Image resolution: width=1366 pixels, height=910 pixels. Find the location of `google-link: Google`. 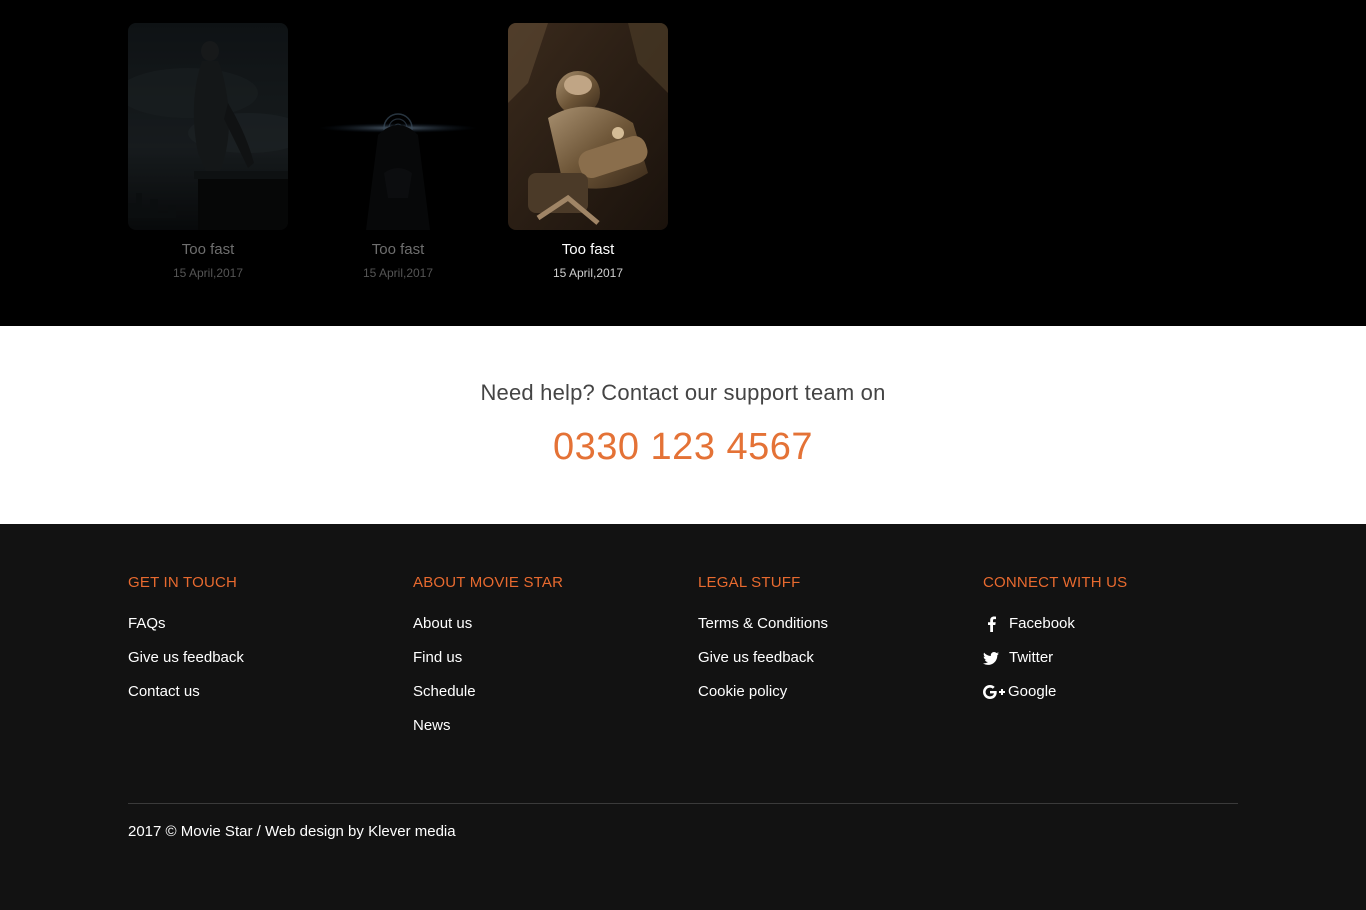

google-link: Google is located at coordinates (1019, 692).